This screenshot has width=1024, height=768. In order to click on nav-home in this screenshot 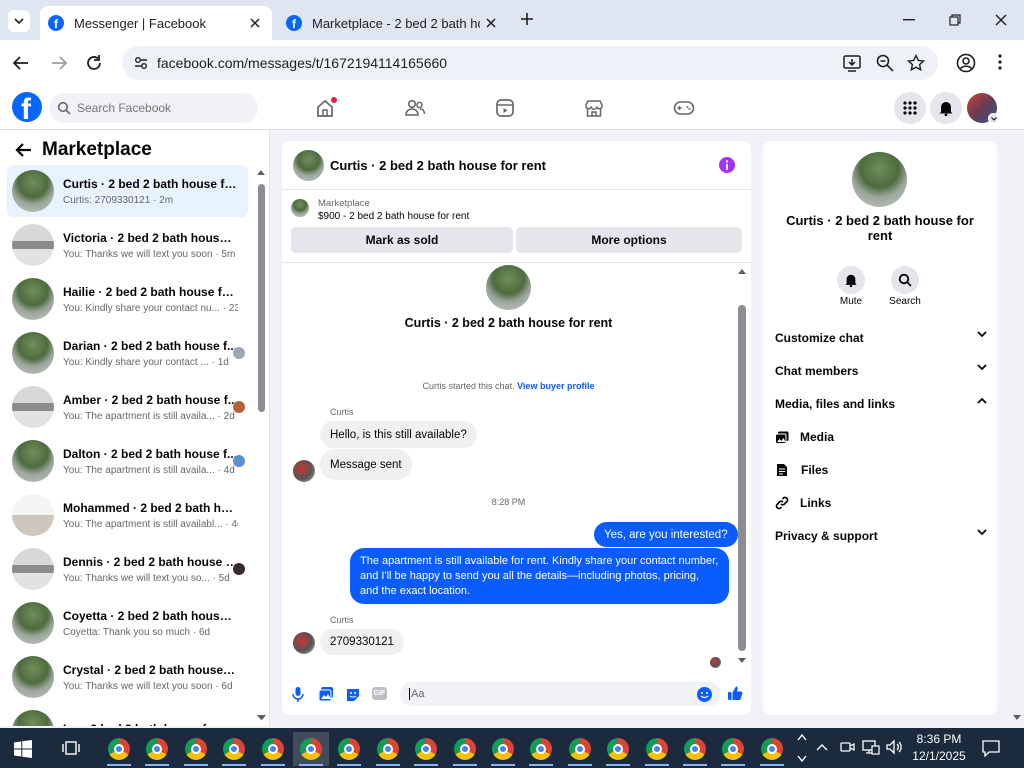, I will do `click(325, 108)`.